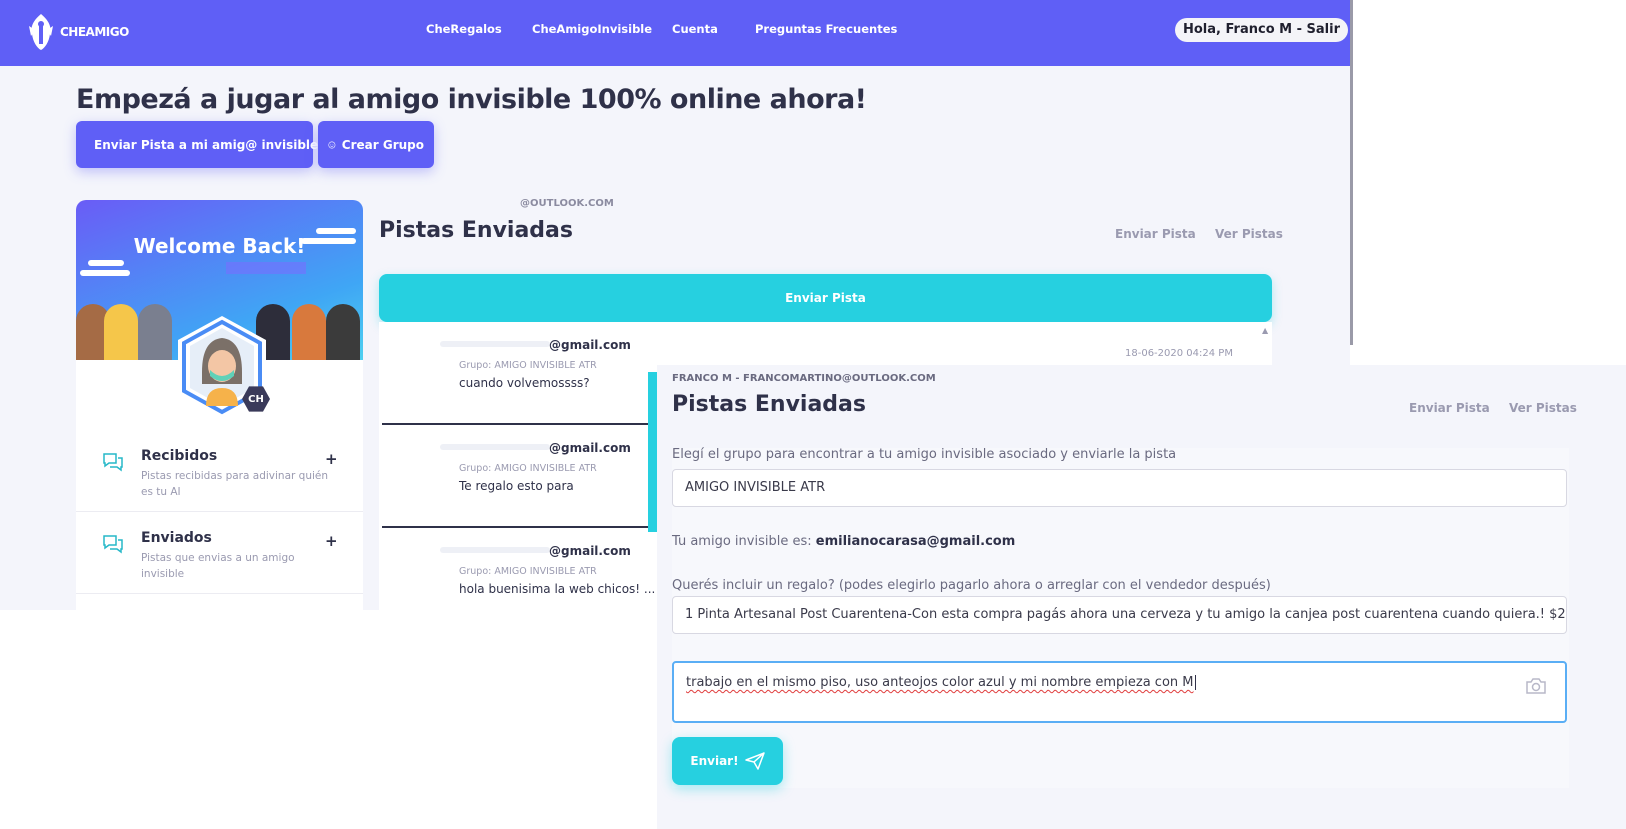 The image size is (1626, 829). I want to click on create-group-label: Crear Grupo, so click(382, 144).